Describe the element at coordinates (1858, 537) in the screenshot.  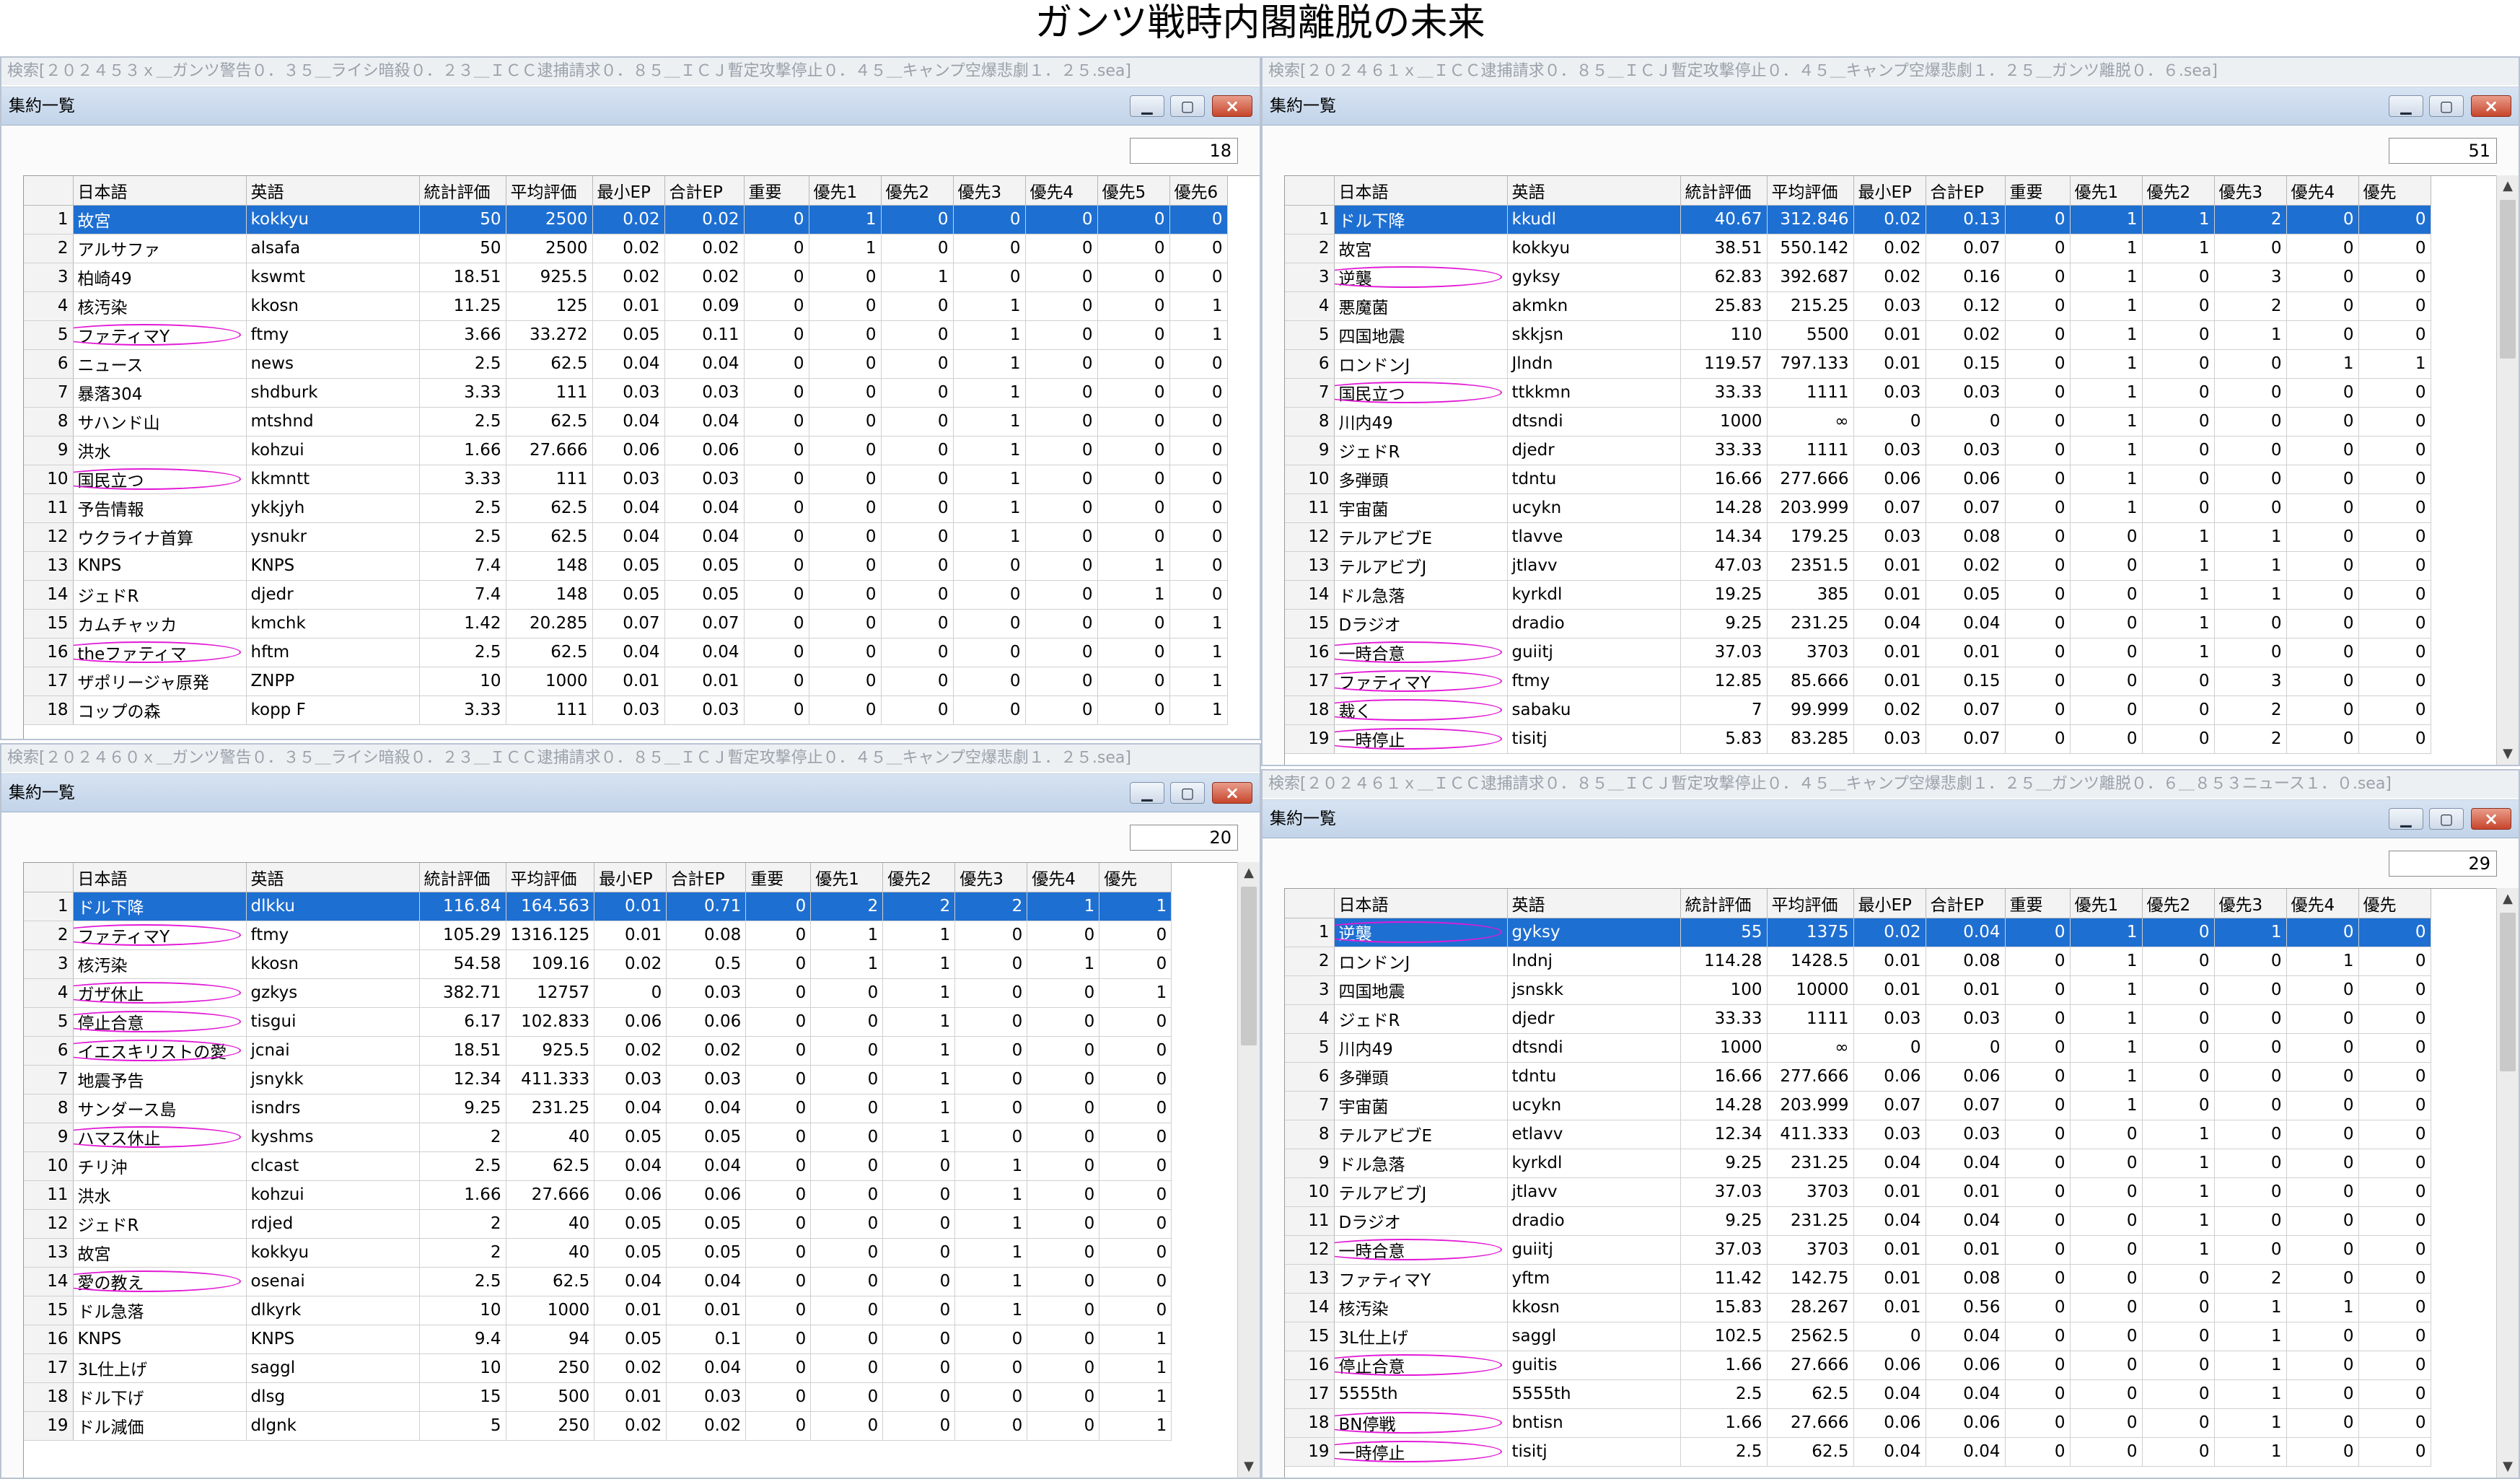
I see `table-row: 12 テルアビブE tlavve 14.34 179.25 0.03 0.08 0 0 1 1 0 0` at that location.